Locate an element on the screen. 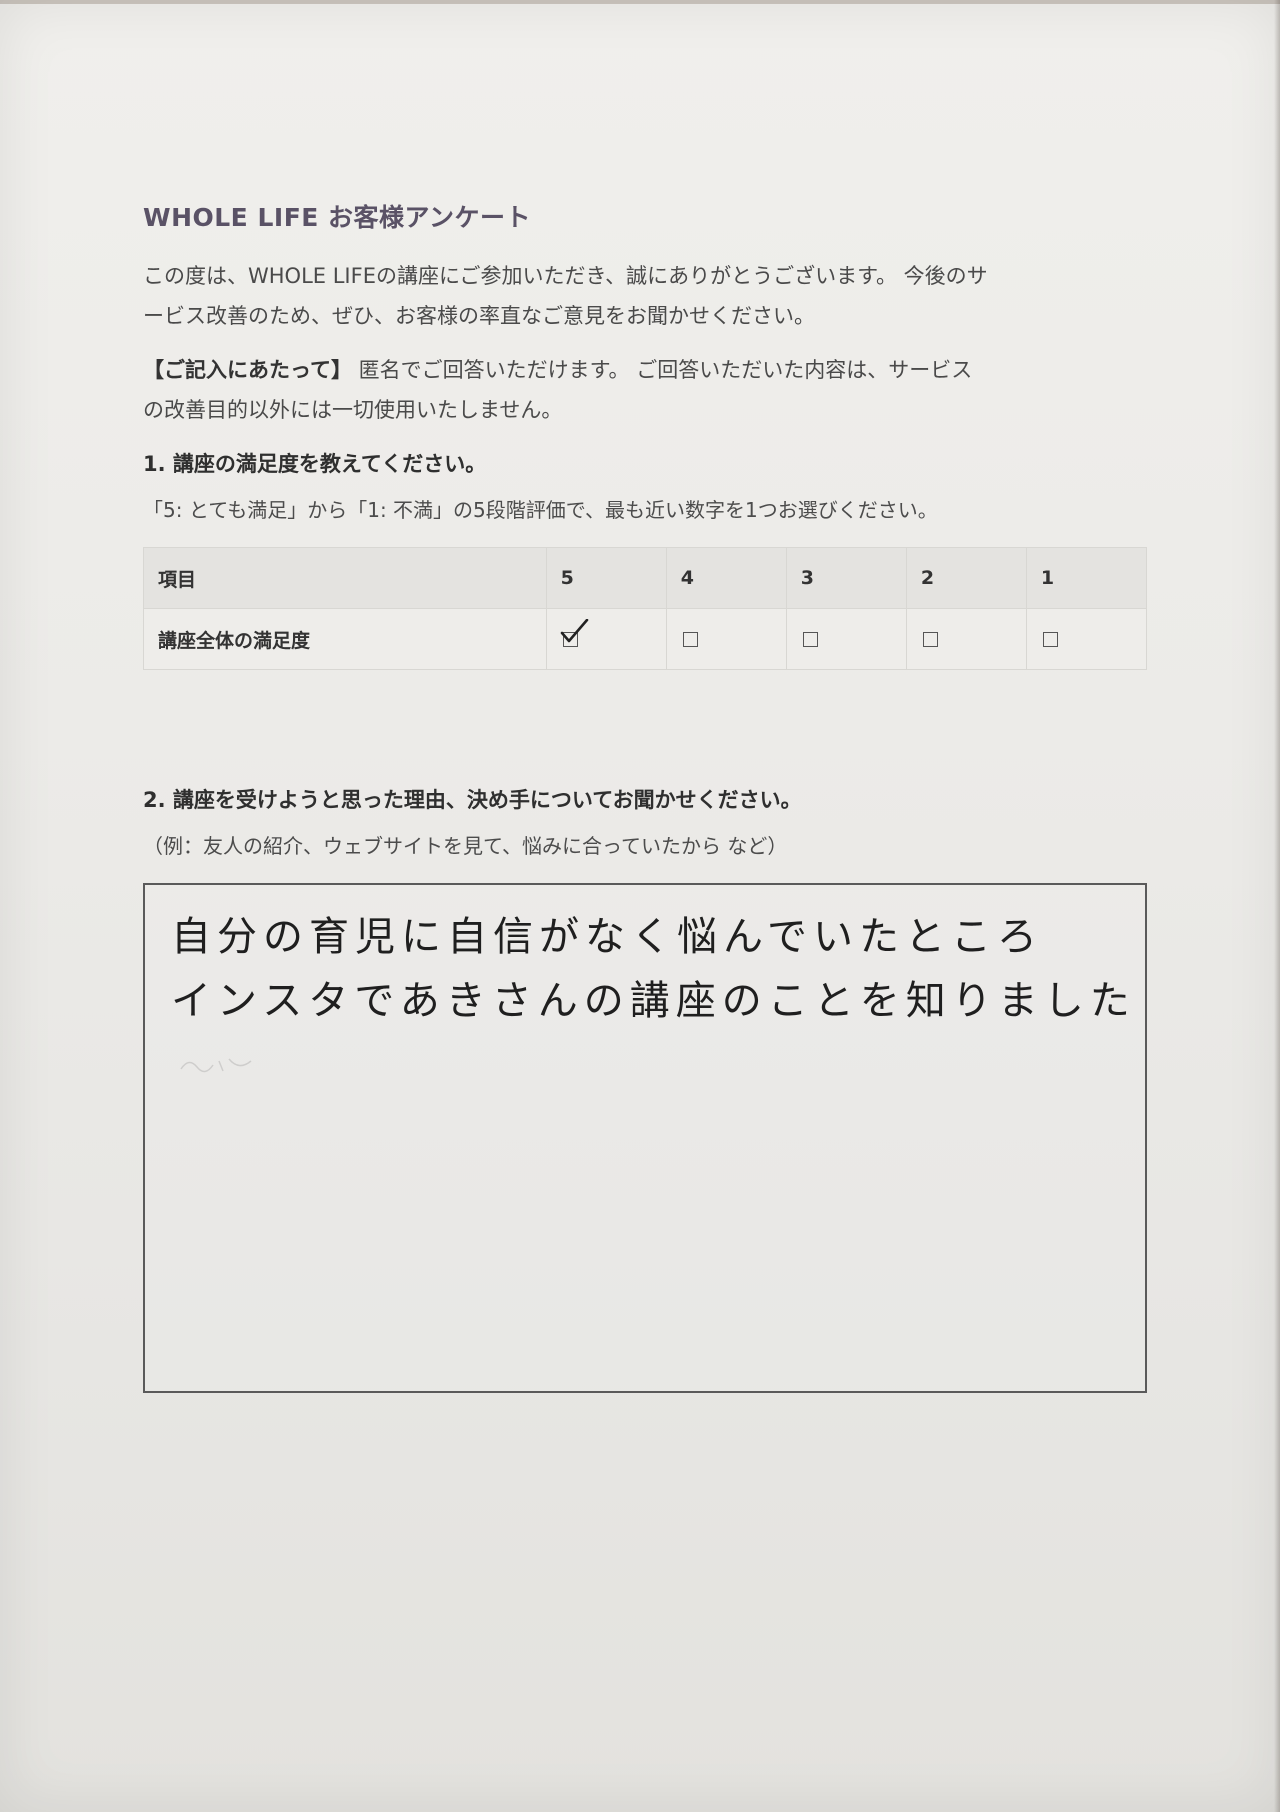 The image size is (1280, 1812). survey-title: WHOLE LIFE お客様アンケート is located at coordinates (337, 217).